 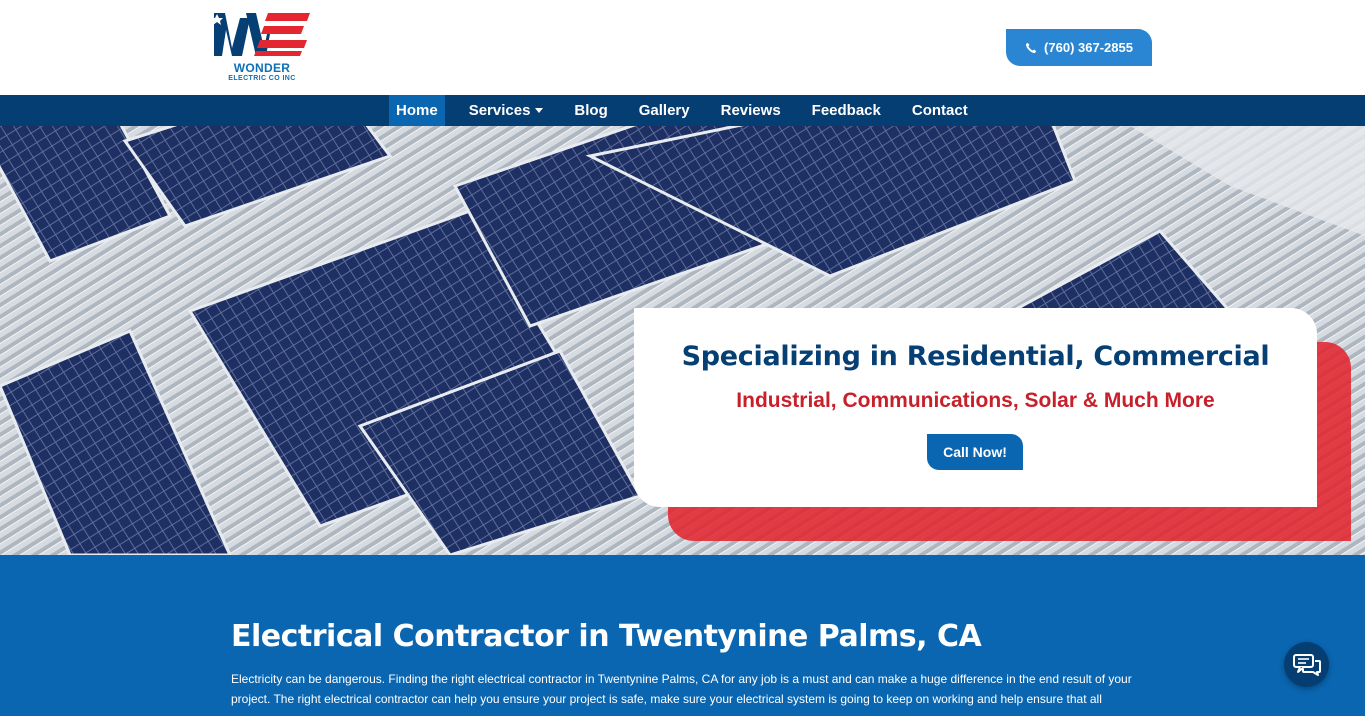 What do you see at coordinates (975, 356) in the screenshot?
I see `promo-title: Specializing in Residential, Commercial` at bounding box center [975, 356].